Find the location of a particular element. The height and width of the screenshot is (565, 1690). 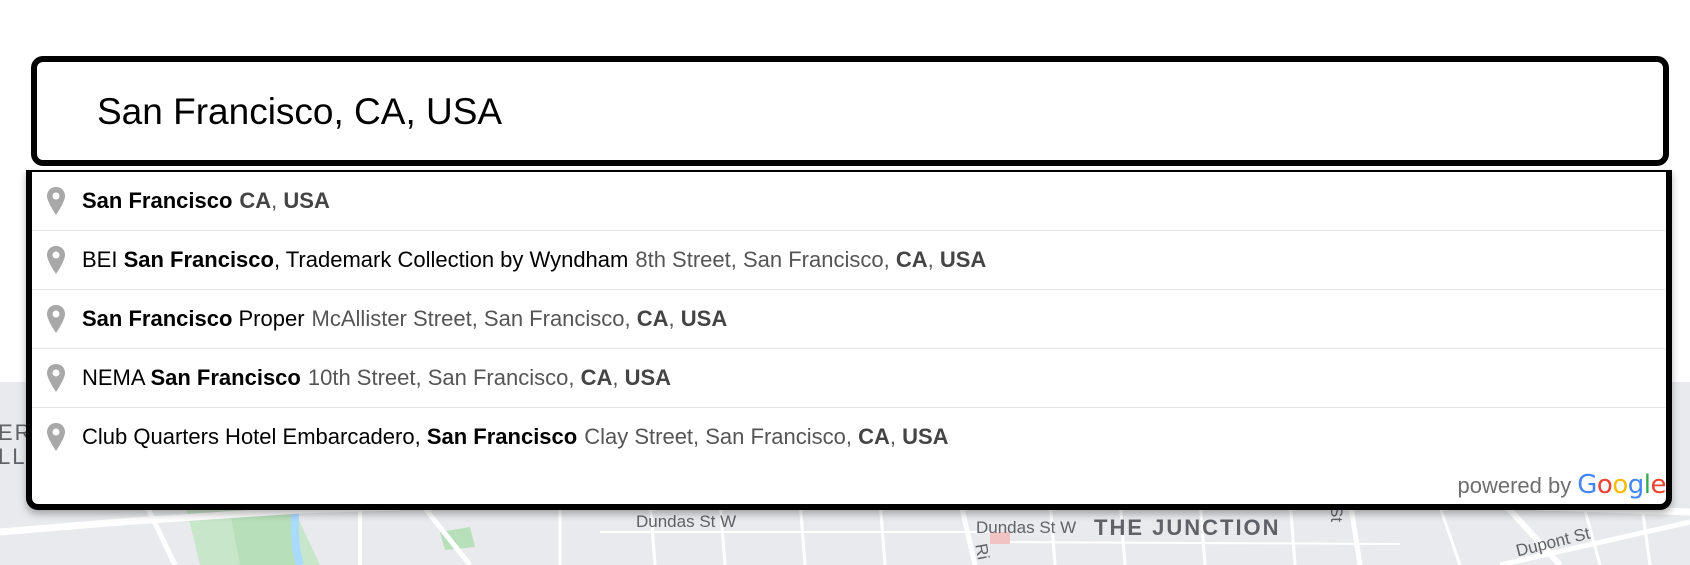

suggestion-item: San Francisco CA, USA is located at coordinates (849, 201).